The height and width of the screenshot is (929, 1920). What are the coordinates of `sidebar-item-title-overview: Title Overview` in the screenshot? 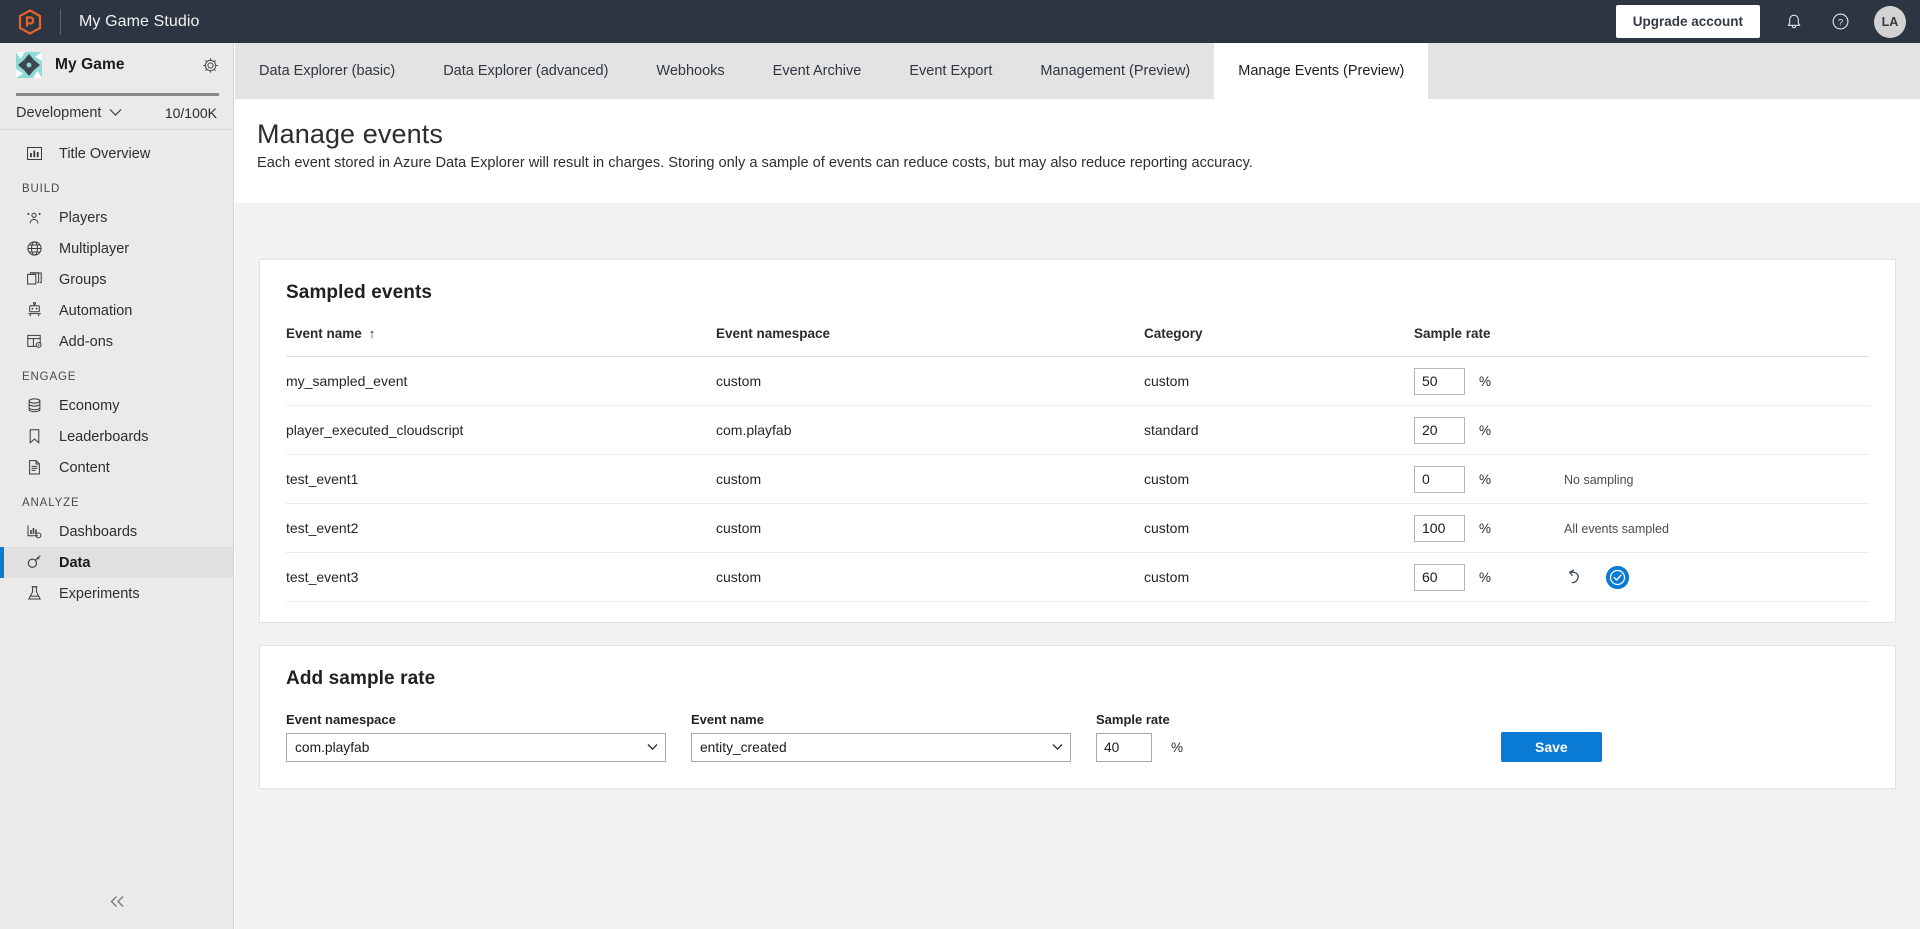 It's located at (116, 153).